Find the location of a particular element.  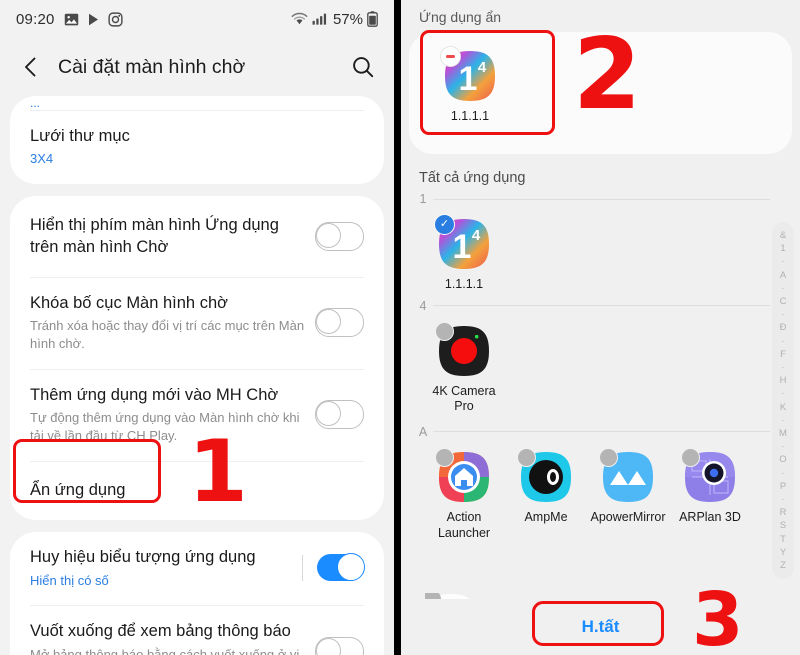

alphabet-index-letter: Y is located at coordinates (783, 552).